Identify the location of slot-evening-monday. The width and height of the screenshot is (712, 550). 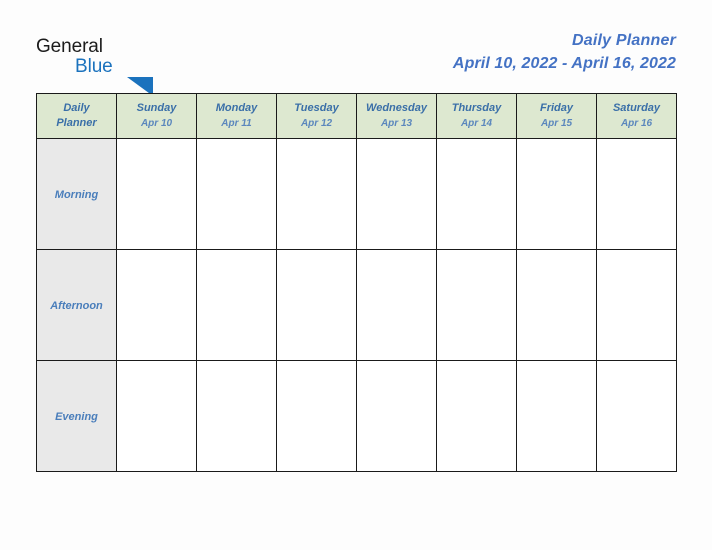
(236, 416).